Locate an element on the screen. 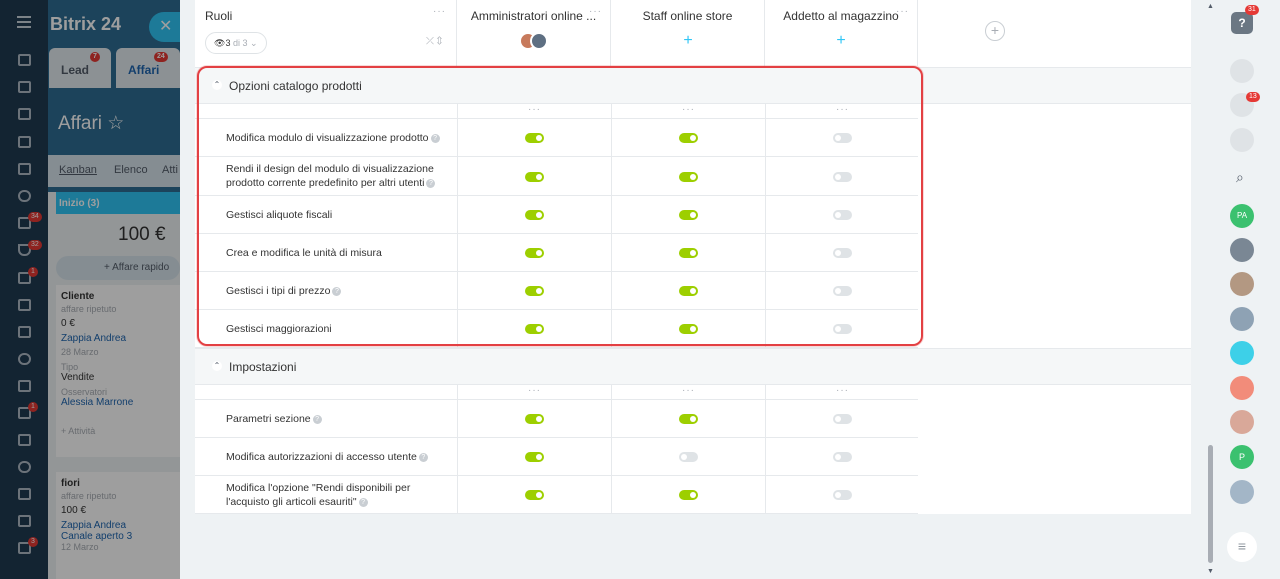 The width and height of the screenshot is (1280, 579). scrollbar-thumb is located at coordinates (1210, 504).